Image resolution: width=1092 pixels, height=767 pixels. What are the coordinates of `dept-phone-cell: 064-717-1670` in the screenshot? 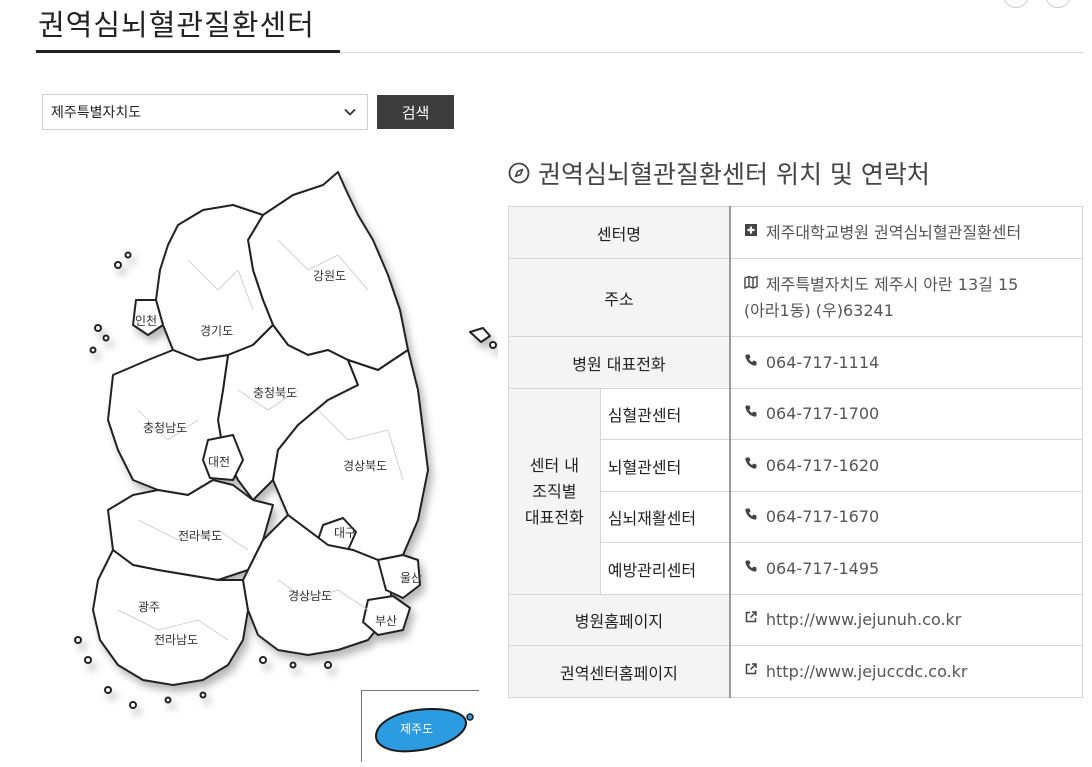 It's located at (905, 517).